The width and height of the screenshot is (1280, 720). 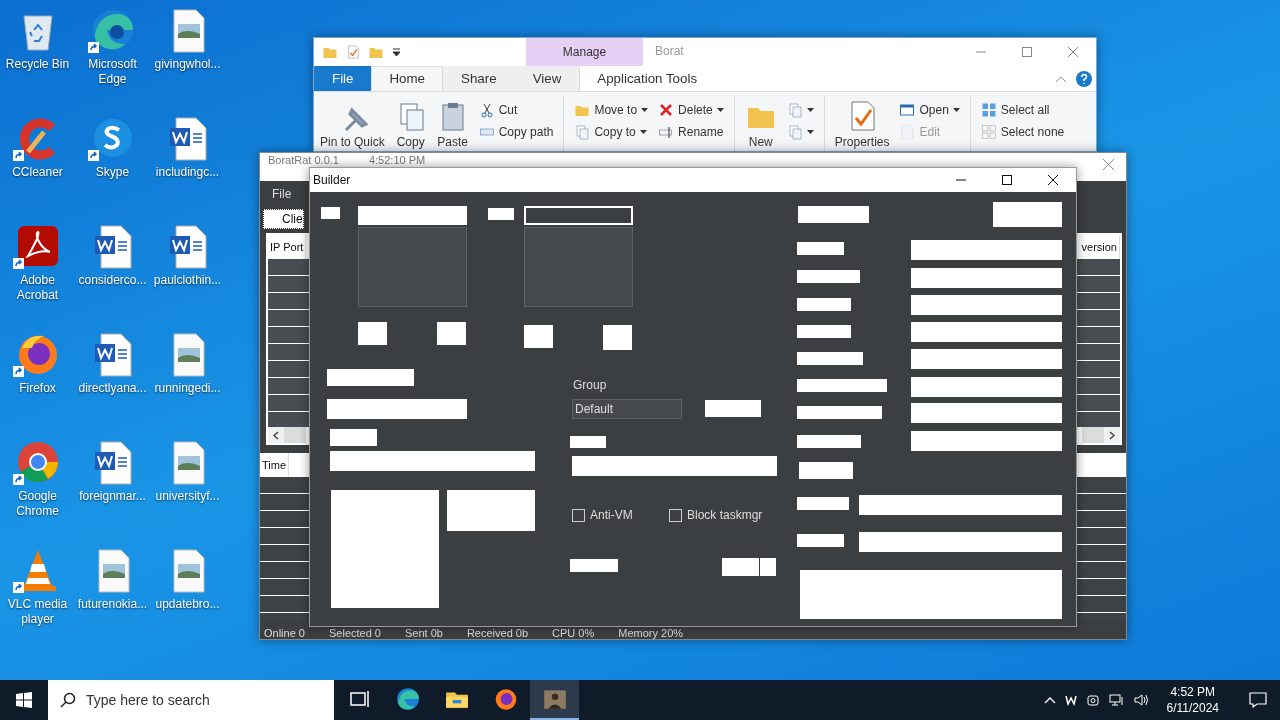 I want to click on scroll-right-icon, so click(x=1112, y=435).